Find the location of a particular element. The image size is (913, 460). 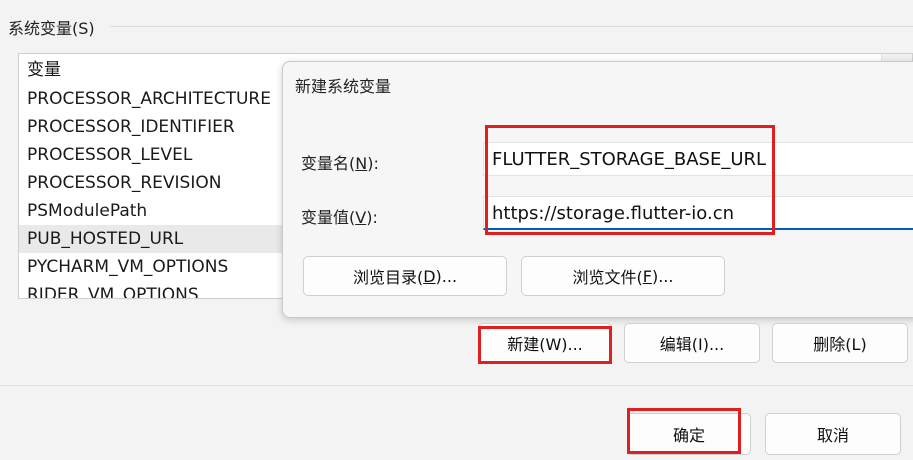

group-divider is located at coordinates (511, 26).